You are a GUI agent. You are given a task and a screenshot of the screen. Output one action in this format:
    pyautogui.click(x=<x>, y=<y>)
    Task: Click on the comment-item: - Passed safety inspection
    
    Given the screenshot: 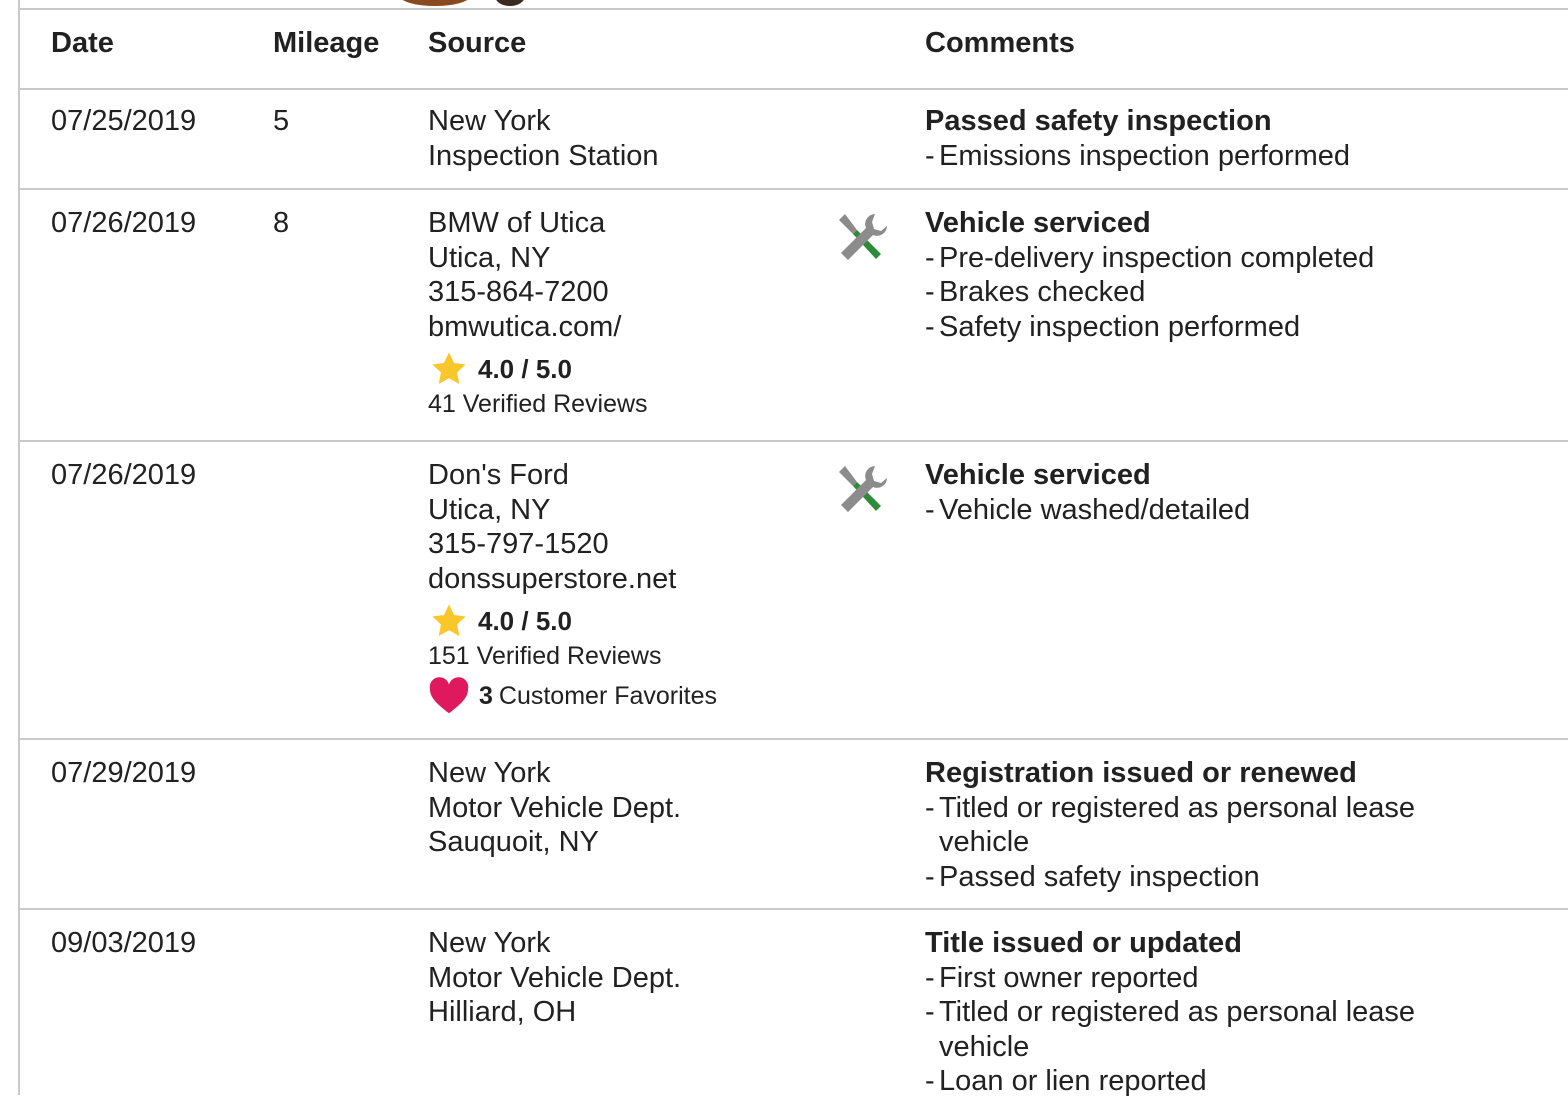 What is the action you would take?
    pyautogui.click(x=1092, y=876)
    